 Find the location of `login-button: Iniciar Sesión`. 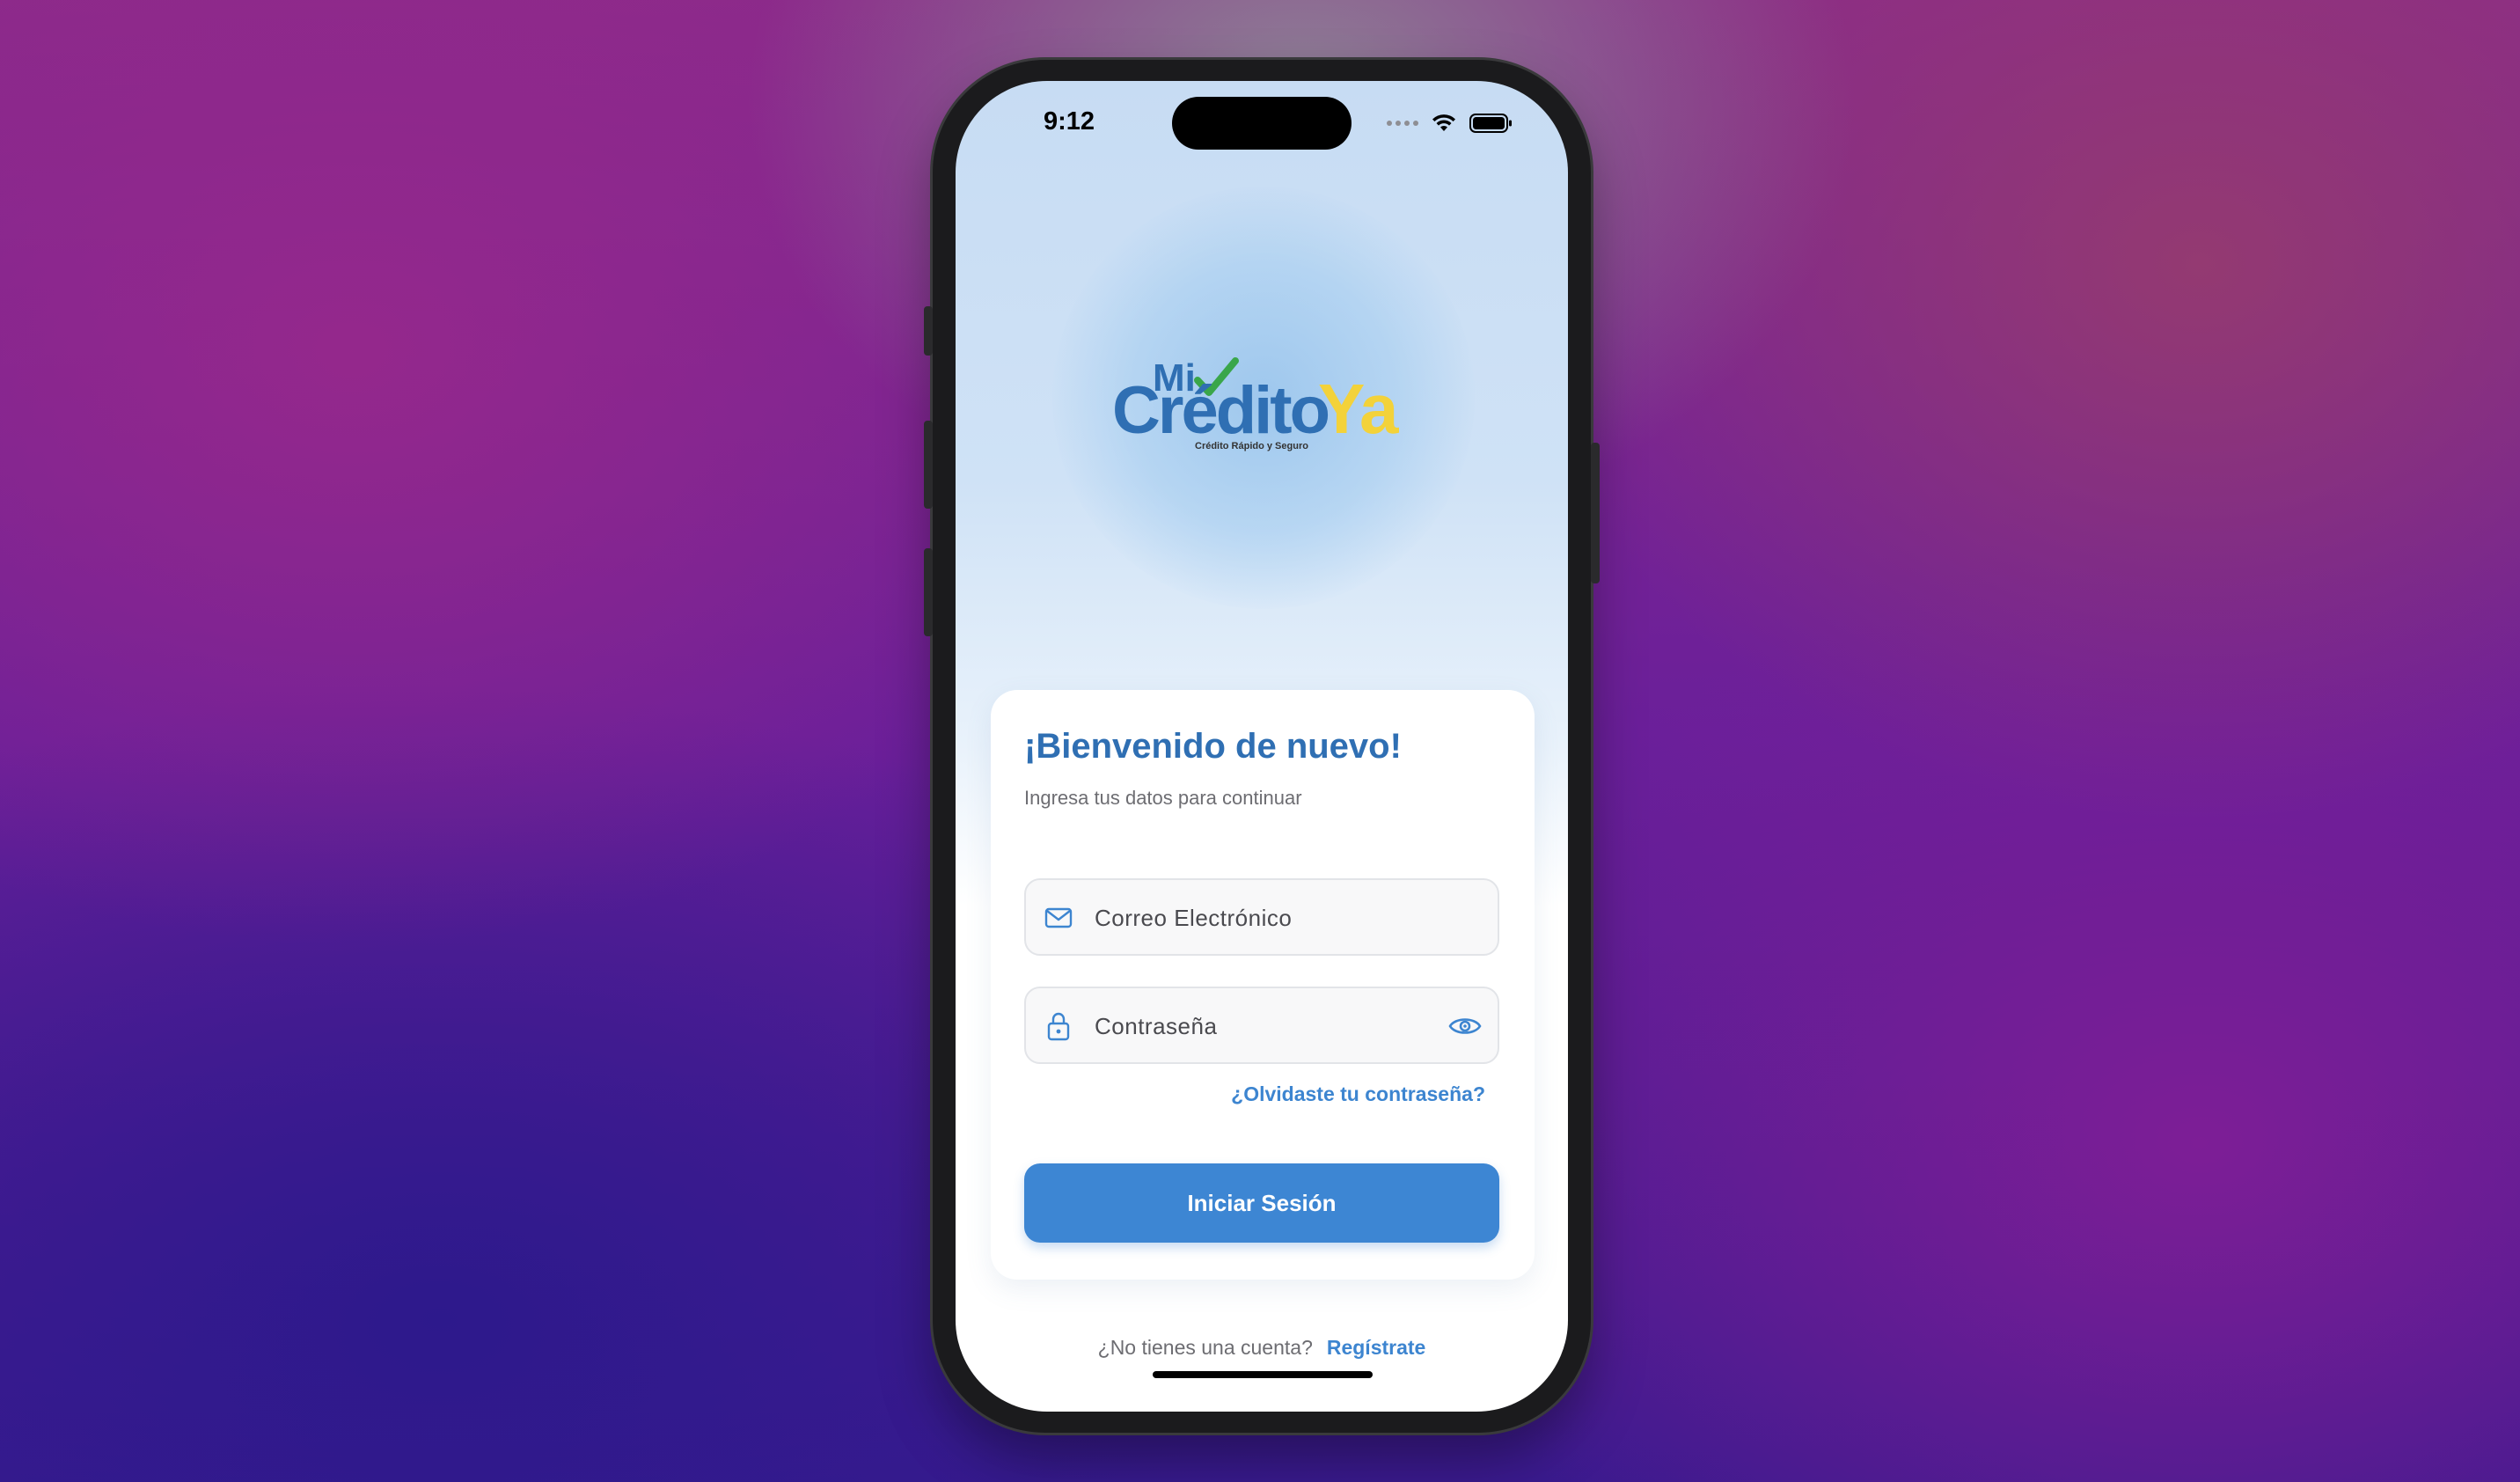

login-button: Iniciar Sesión is located at coordinates (1261, 1203).